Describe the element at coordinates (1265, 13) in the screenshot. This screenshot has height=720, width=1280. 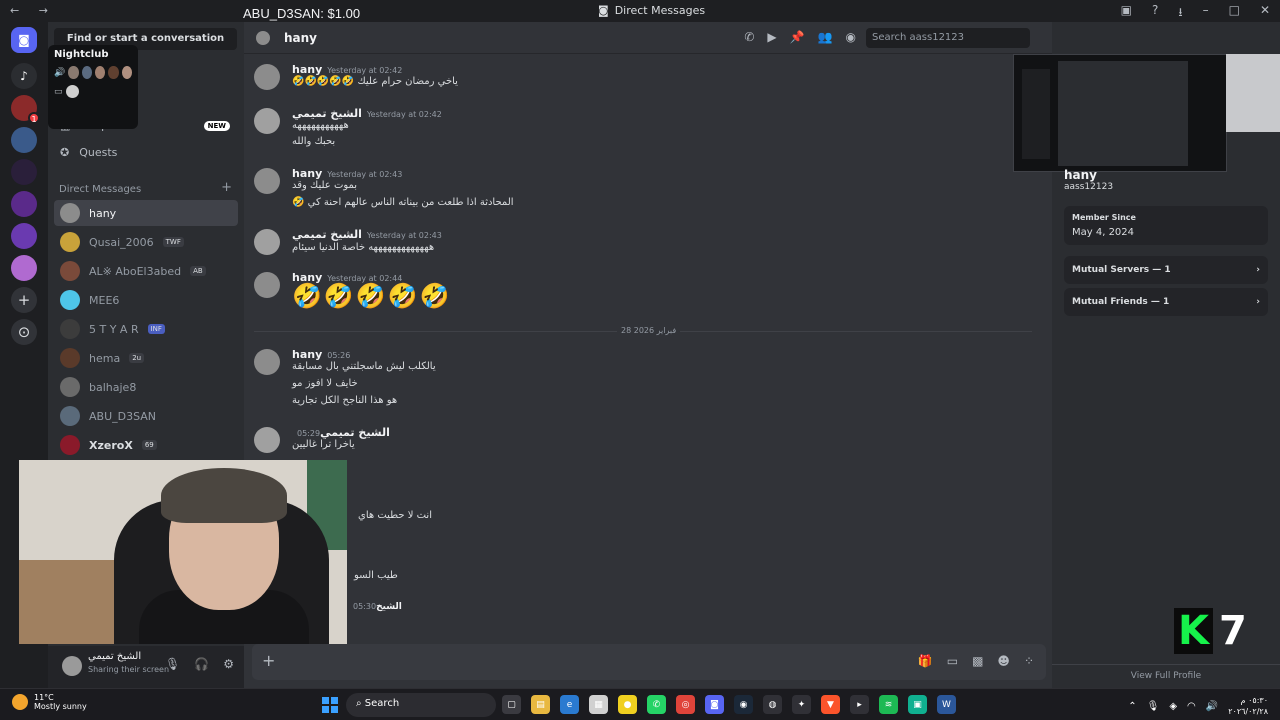
I see `close-icon: ✕` at that location.